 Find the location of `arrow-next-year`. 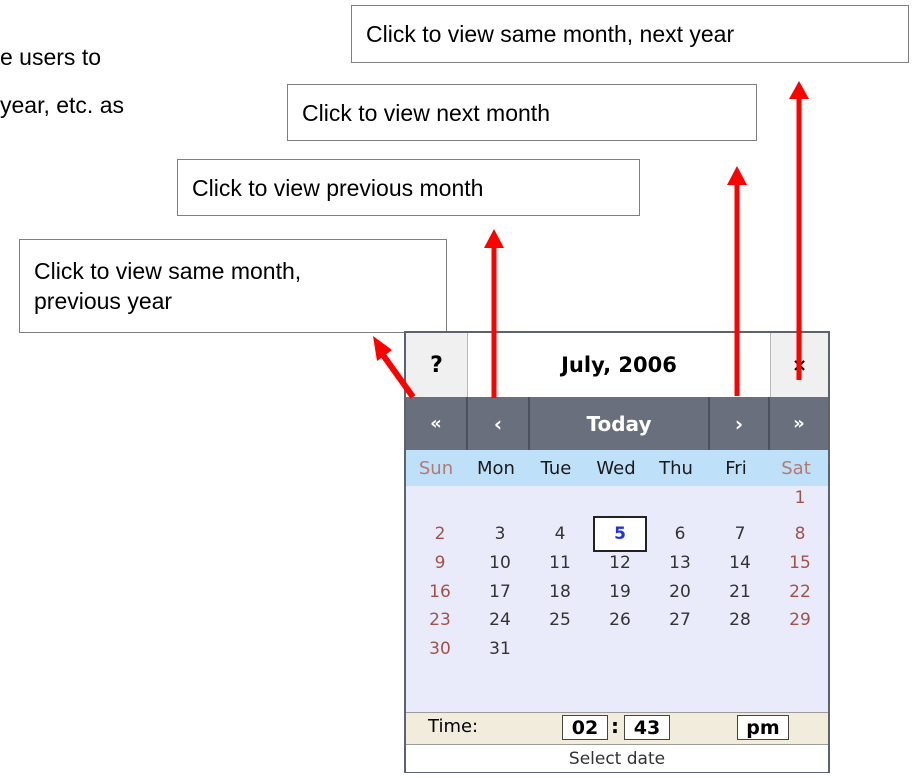

arrow-next-year is located at coordinates (799, 230).